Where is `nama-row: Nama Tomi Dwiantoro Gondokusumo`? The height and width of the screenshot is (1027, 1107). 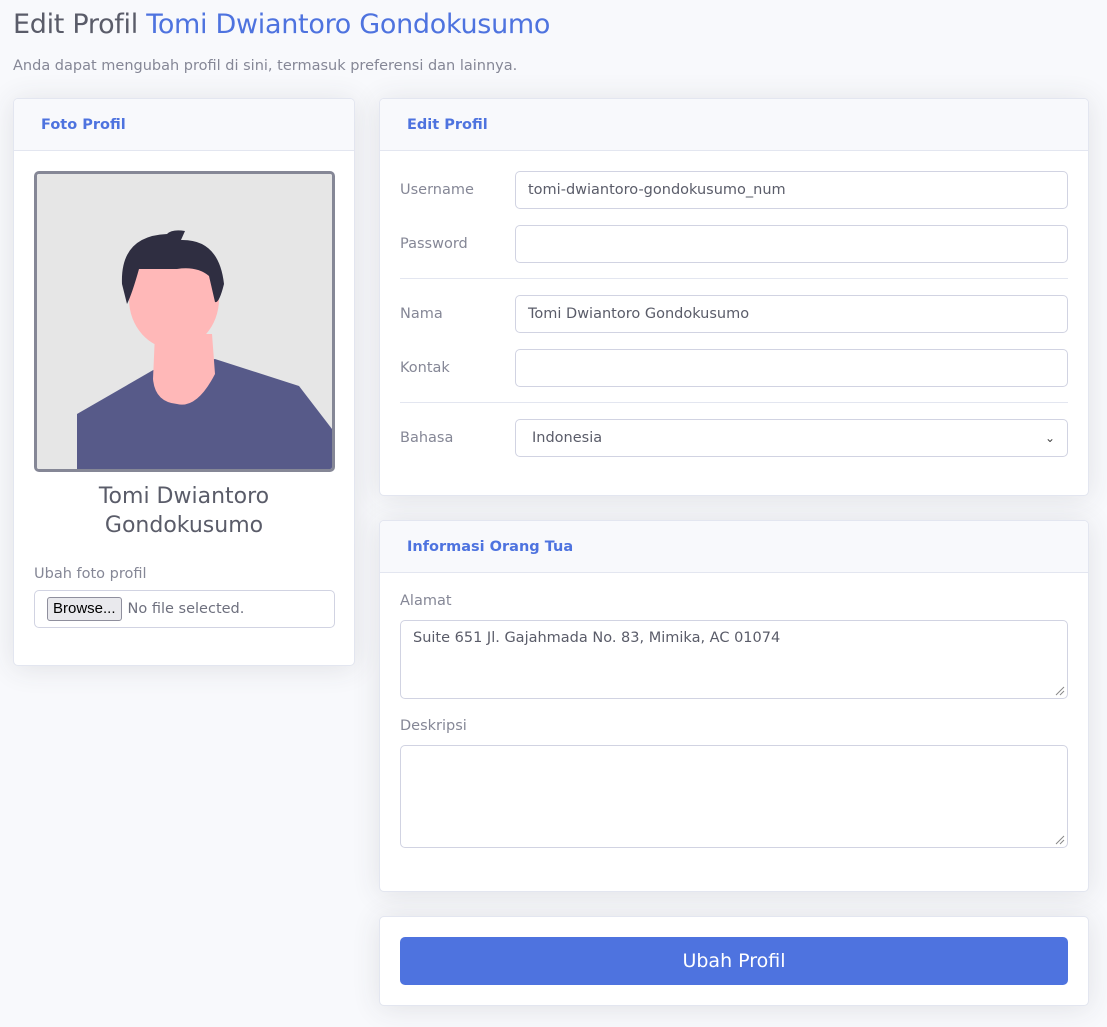 nama-row: Nama Tomi Dwiantoro Gondokusumo is located at coordinates (734, 314).